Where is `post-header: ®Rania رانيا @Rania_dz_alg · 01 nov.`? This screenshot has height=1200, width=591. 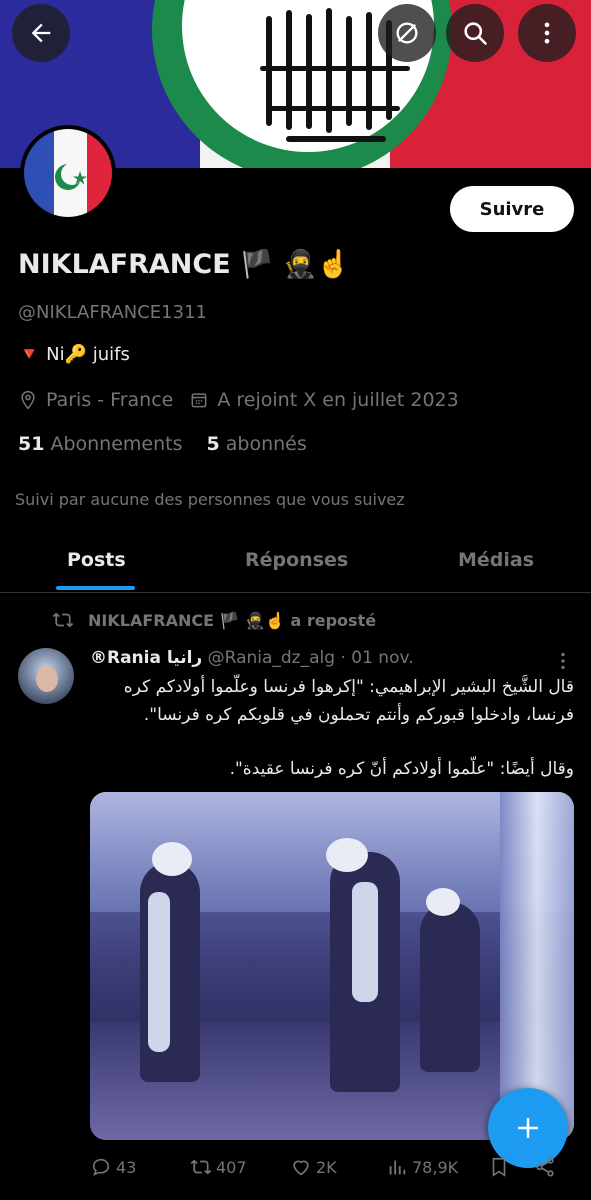
post-header: ®Rania رانيا @Rania_dz_alg · 01 nov. is located at coordinates (252, 658).